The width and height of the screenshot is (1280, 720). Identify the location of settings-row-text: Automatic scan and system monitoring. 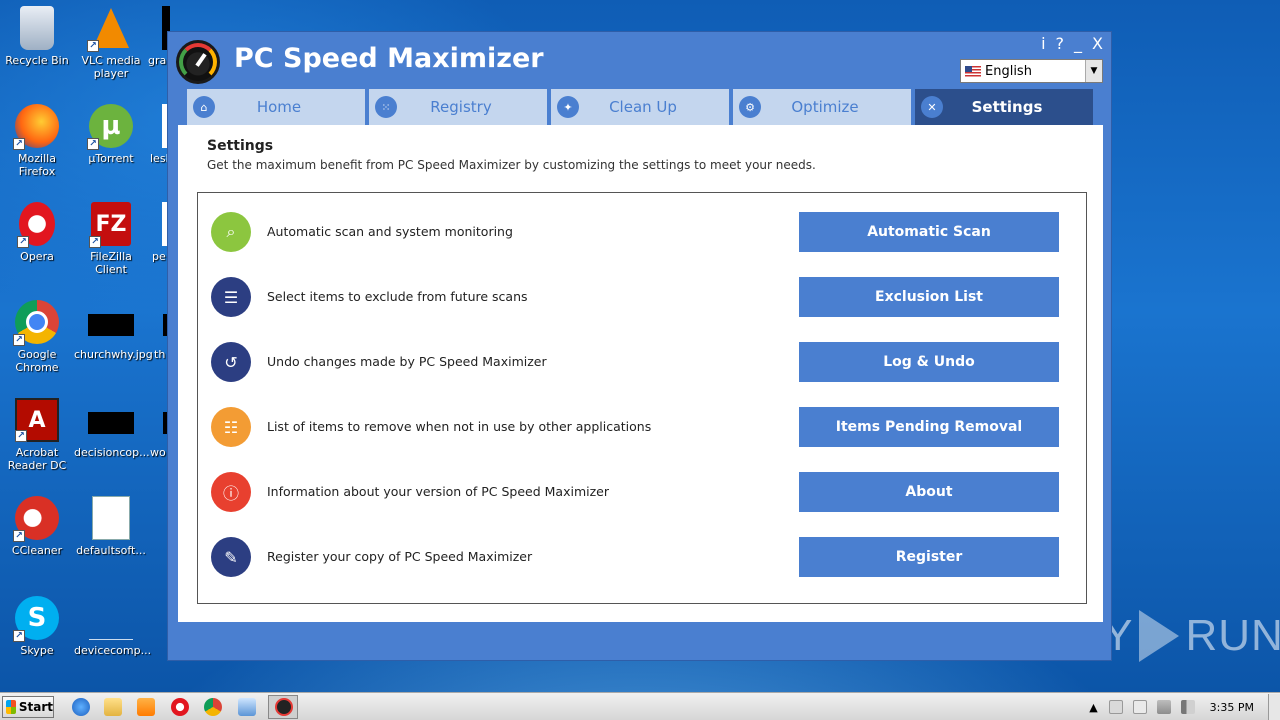
(390, 231).